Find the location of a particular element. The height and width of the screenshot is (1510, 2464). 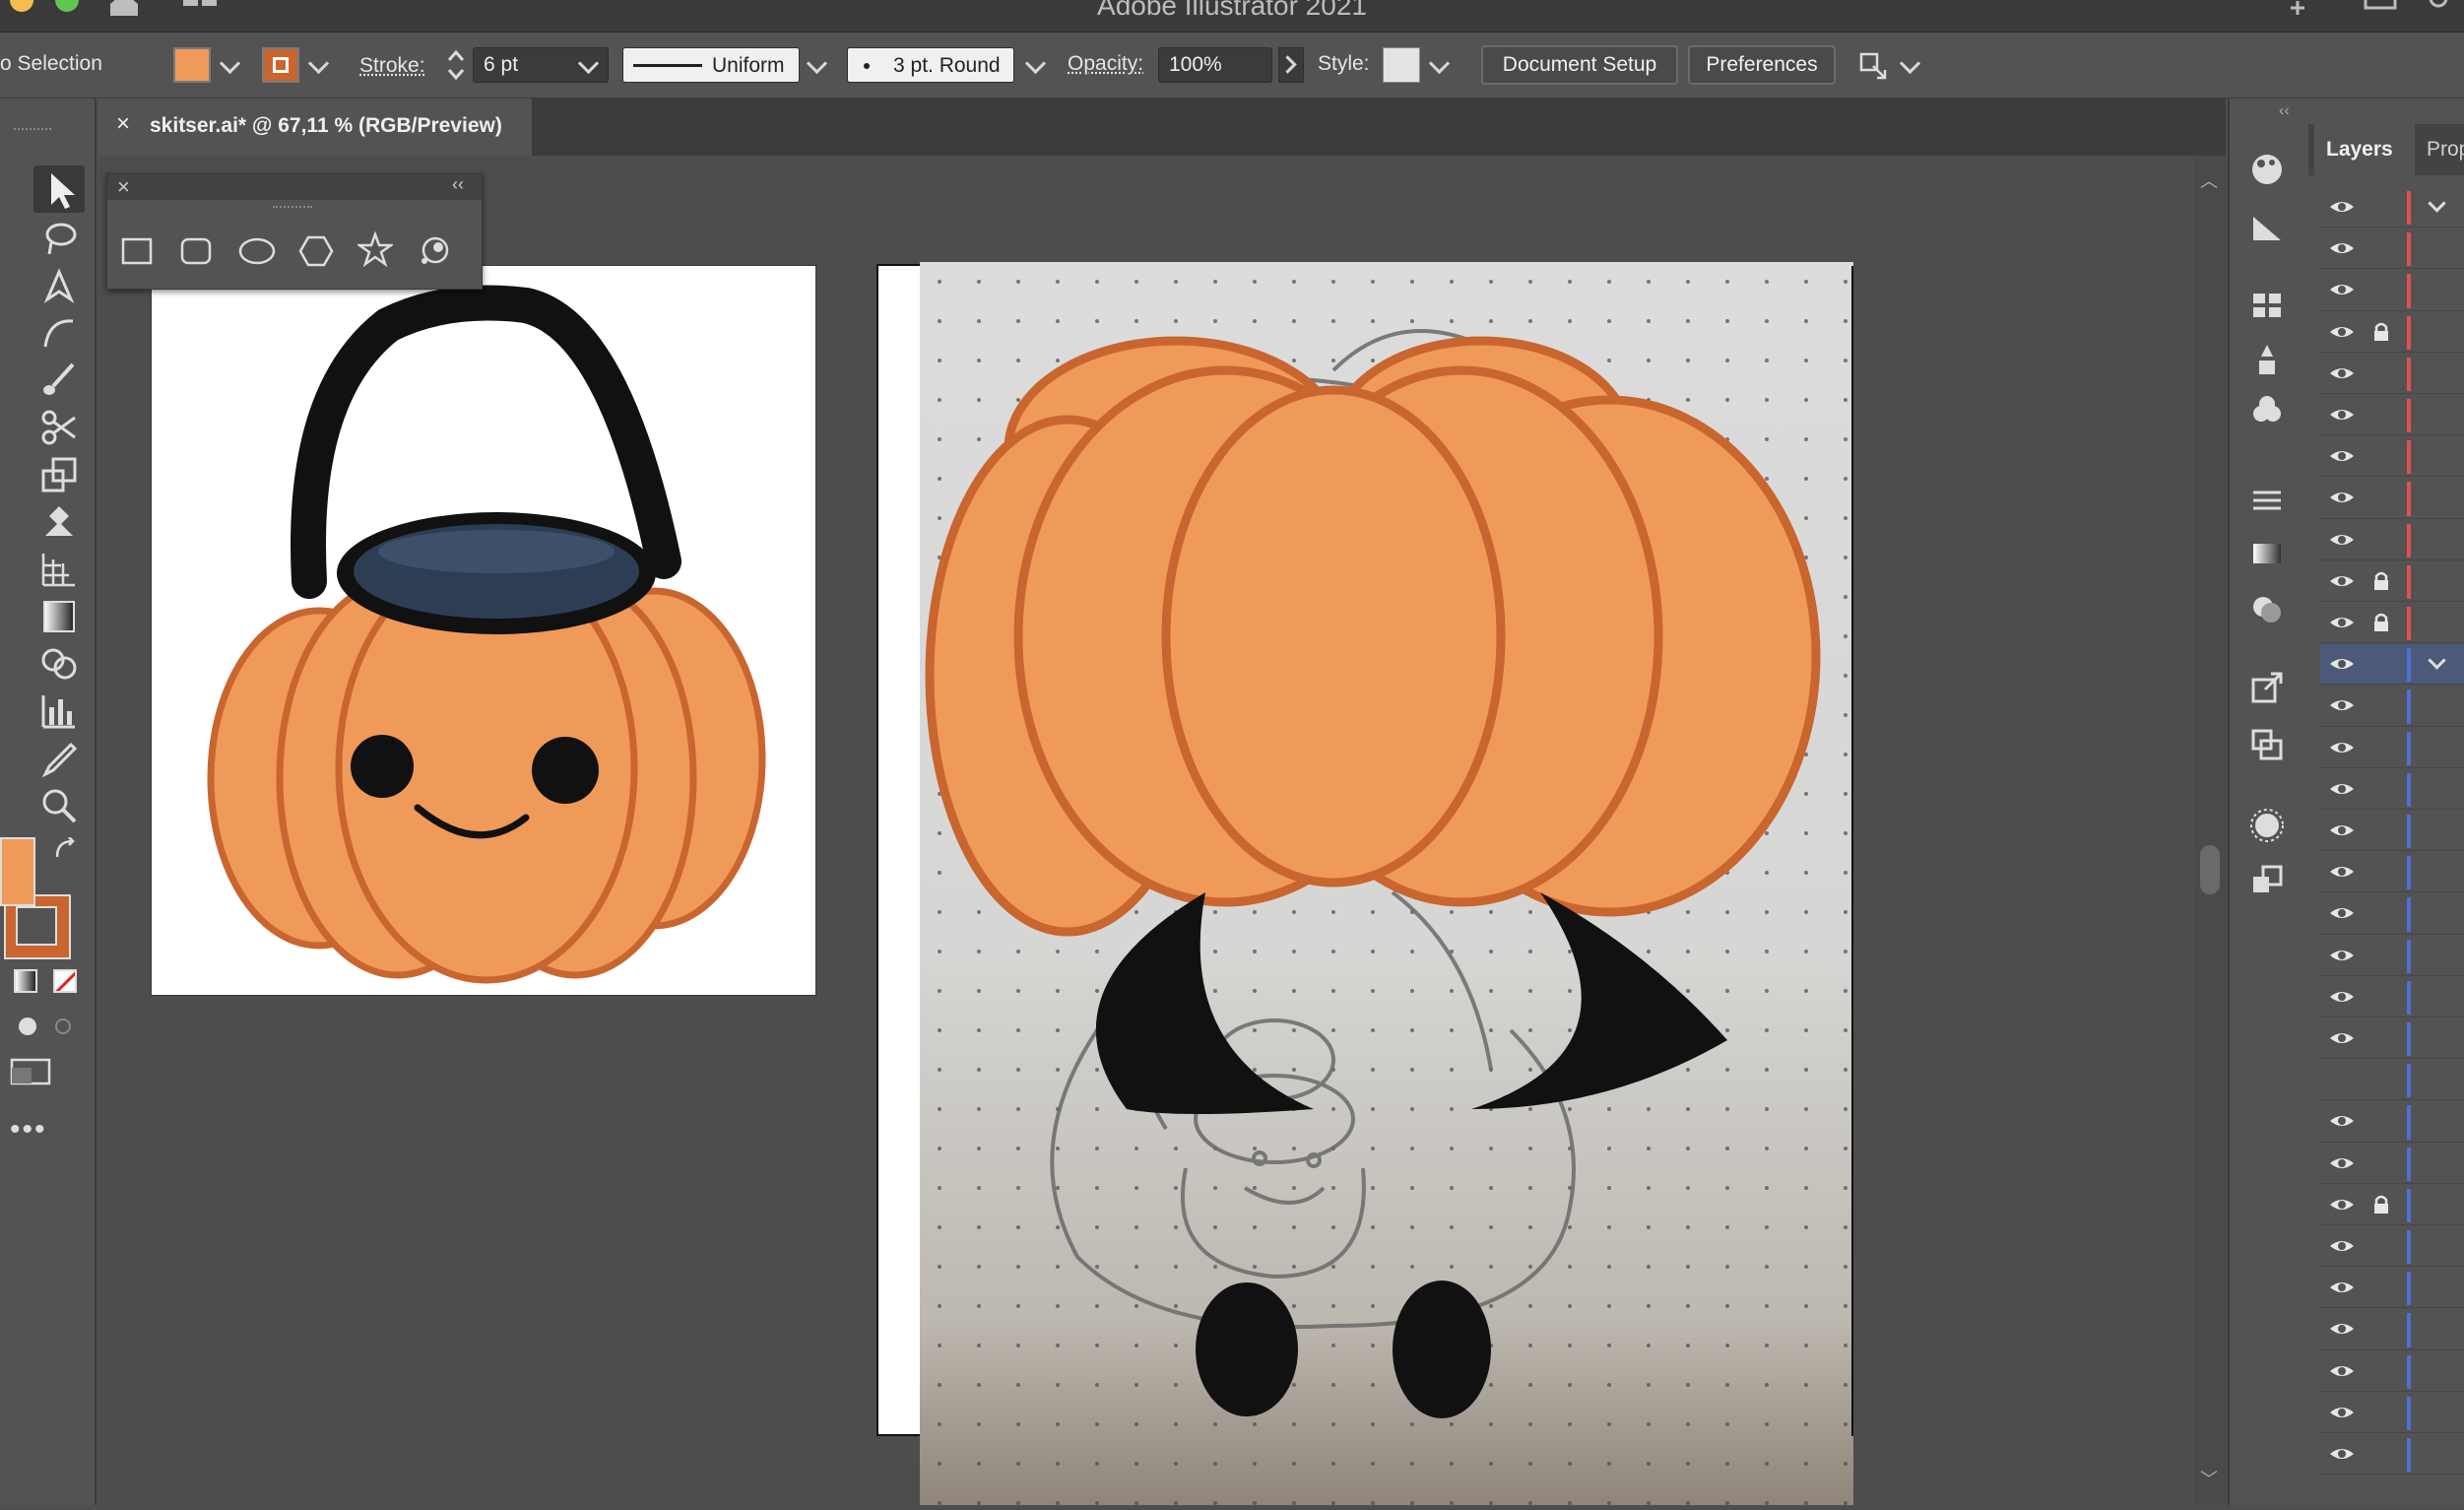

symbols-icon is located at coordinates (2267, 358).